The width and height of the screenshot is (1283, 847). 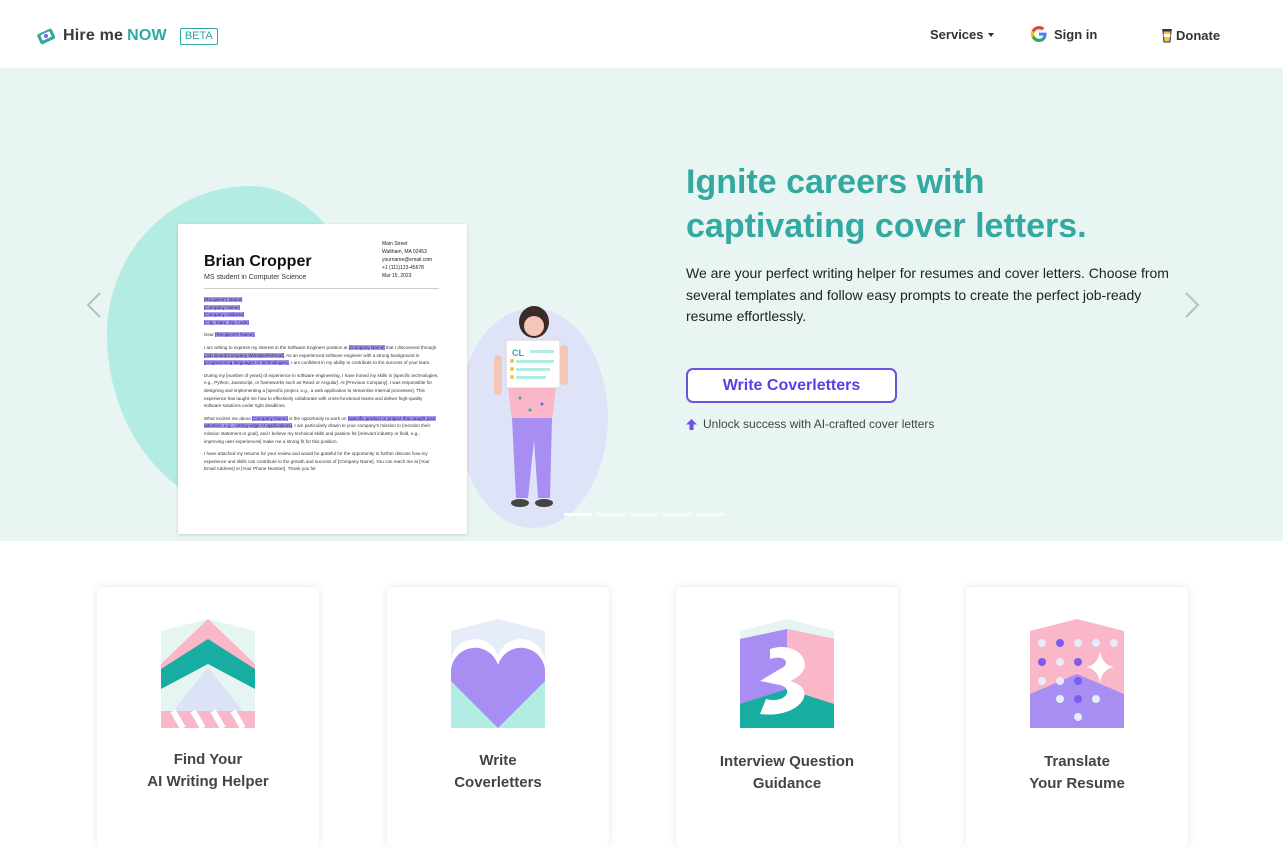 What do you see at coordinates (255, 277) in the screenshot?
I see `doc-subtitle: MS student in Computer Science` at bounding box center [255, 277].